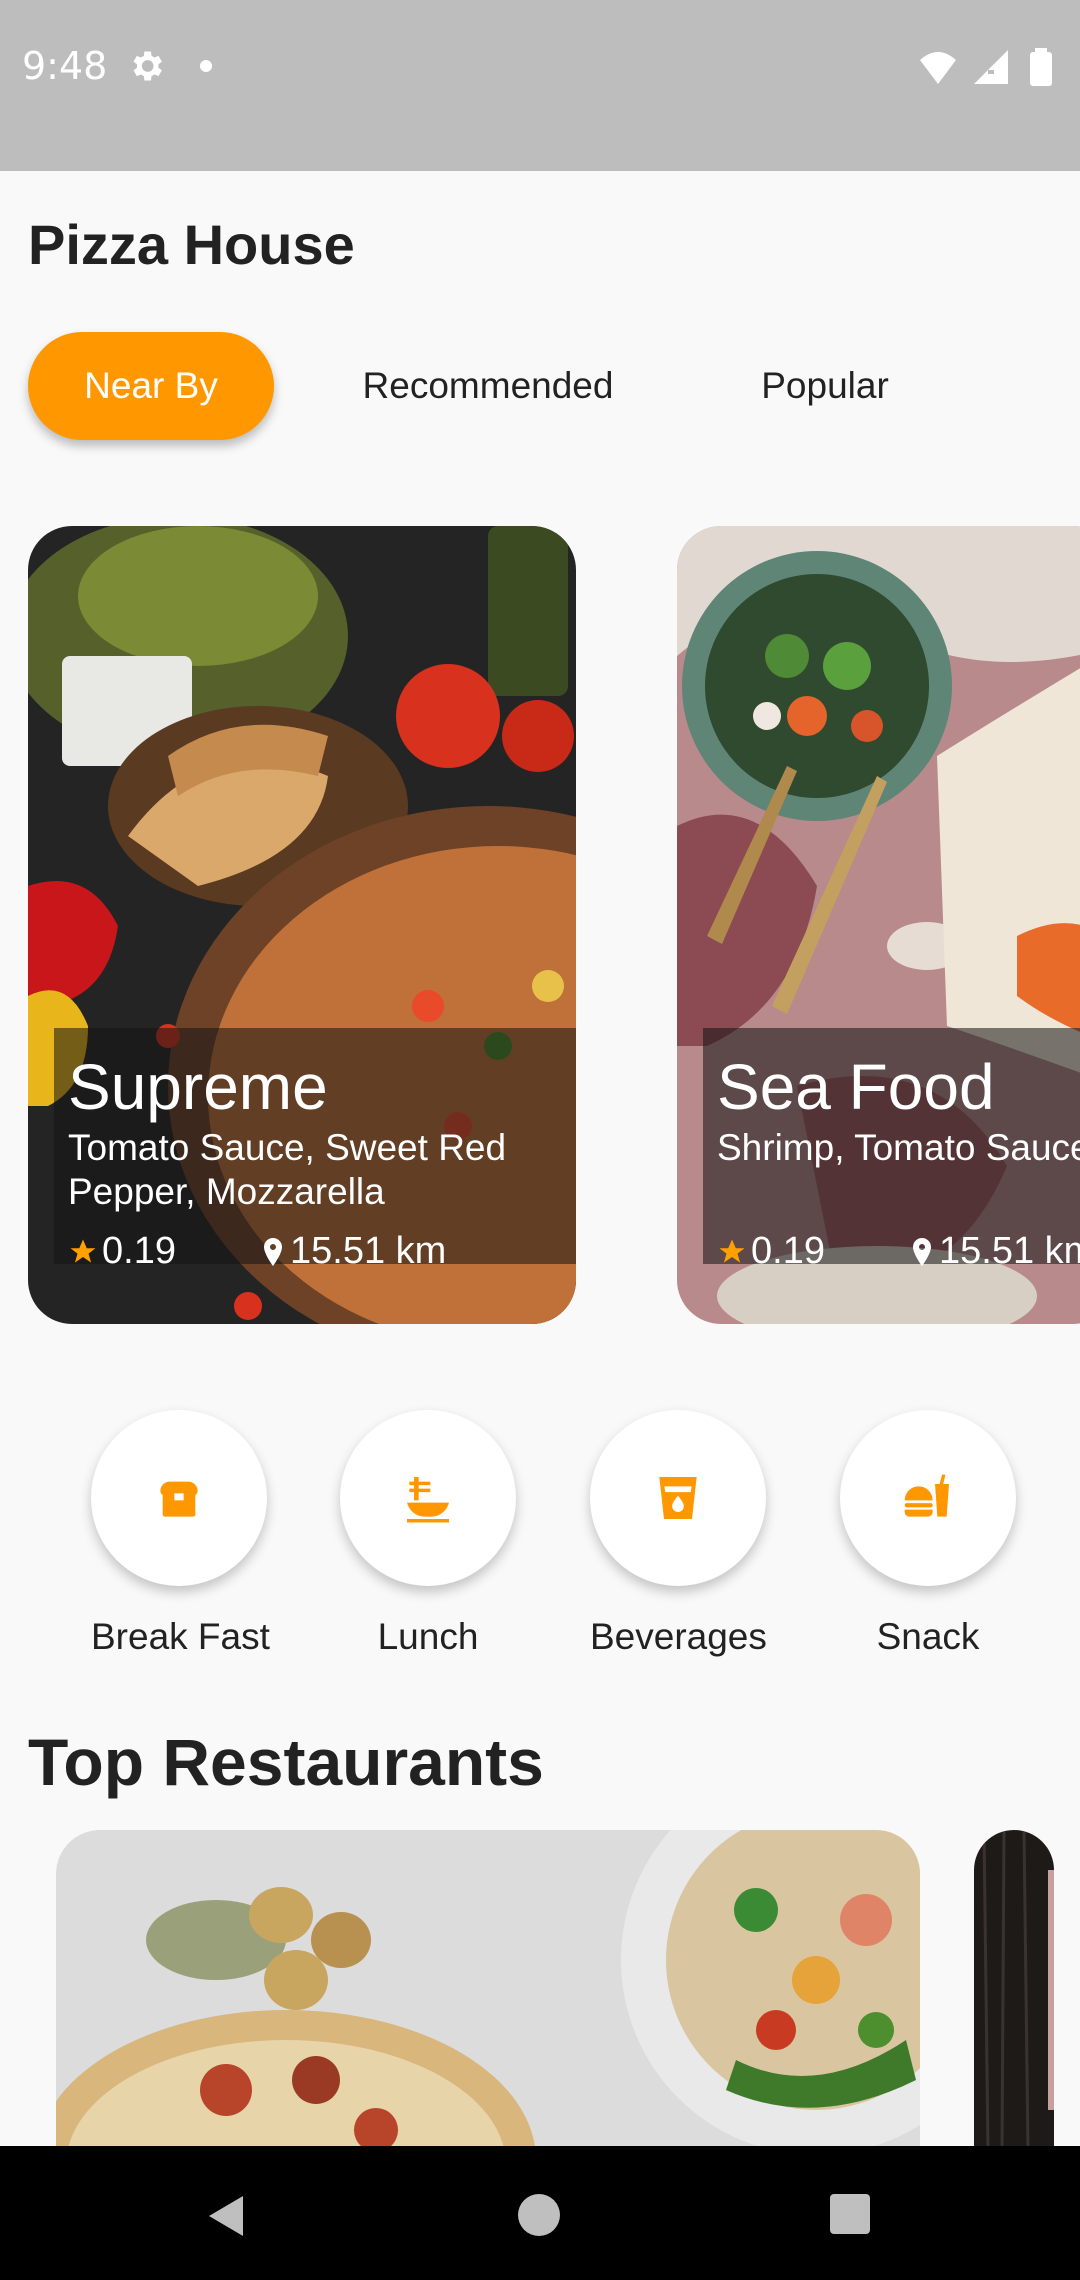  I want to click on cup-icon, so click(678, 1498).